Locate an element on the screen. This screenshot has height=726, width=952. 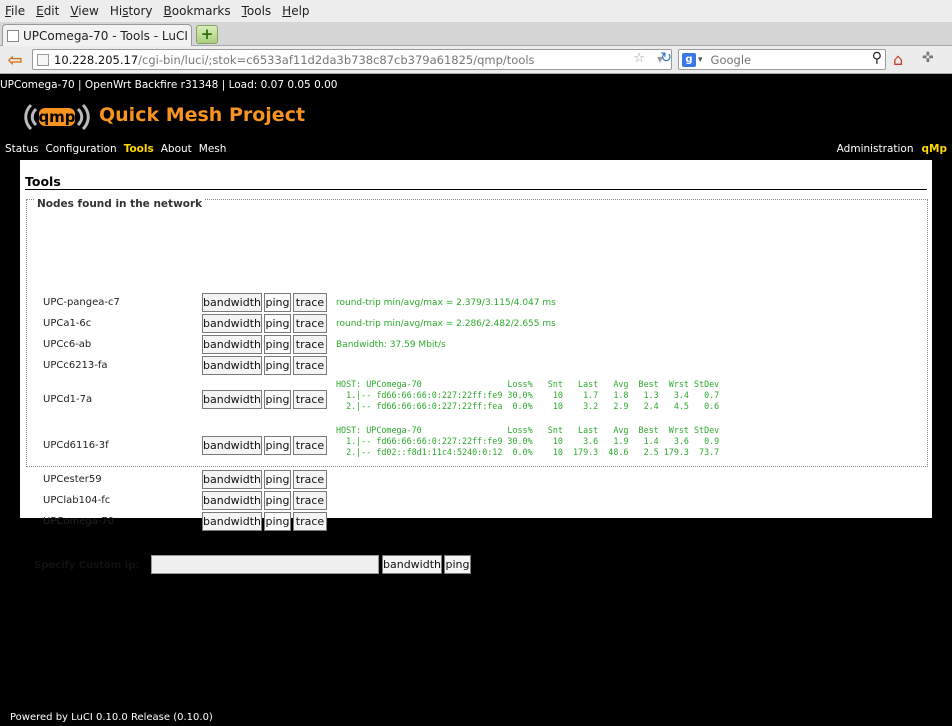
browser-tab: UPComega-70 - Tools - LuCI is located at coordinates (97, 35).